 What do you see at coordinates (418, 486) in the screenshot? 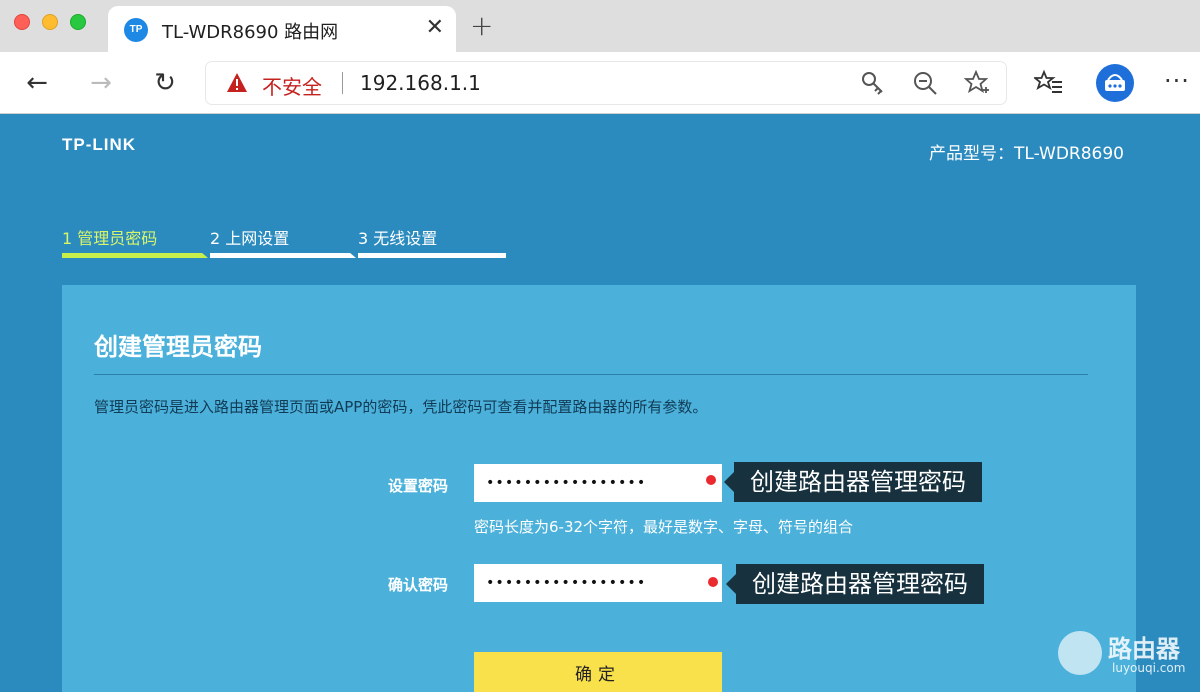
I see `set-password-label: 设置密码` at bounding box center [418, 486].